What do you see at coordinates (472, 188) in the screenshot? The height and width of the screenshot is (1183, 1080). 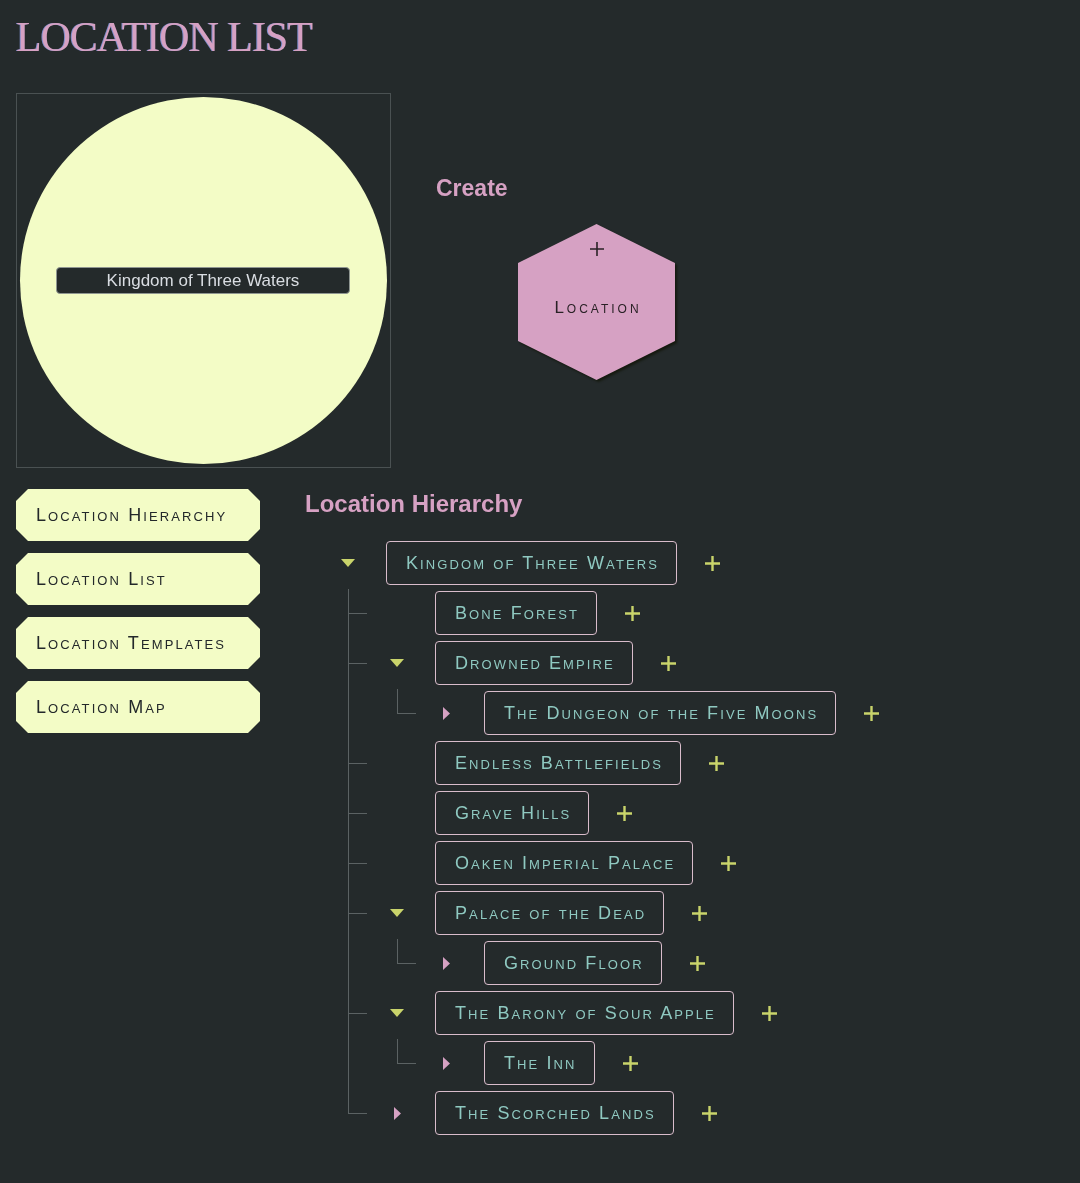 I see `section-heading: Create` at bounding box center [472, 188].